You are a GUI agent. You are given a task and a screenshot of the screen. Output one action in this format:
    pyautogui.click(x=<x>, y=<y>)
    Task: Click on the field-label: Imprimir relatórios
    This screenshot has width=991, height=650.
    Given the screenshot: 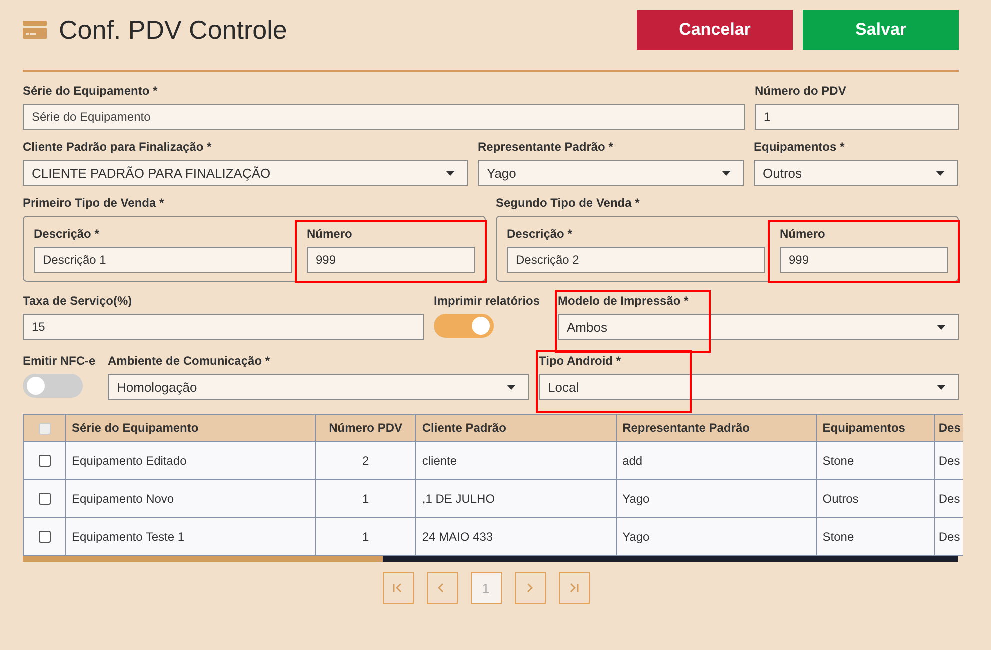 What is the action you would take?
    pyautogui.click(x=488, y=301)
    